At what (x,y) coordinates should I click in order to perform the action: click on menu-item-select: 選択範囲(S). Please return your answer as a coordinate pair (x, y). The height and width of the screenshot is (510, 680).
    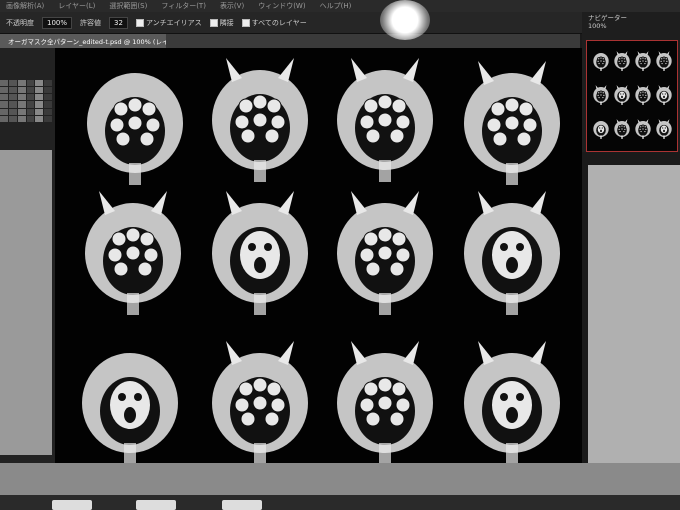
    Looking at the image, I should click on (128, 6).